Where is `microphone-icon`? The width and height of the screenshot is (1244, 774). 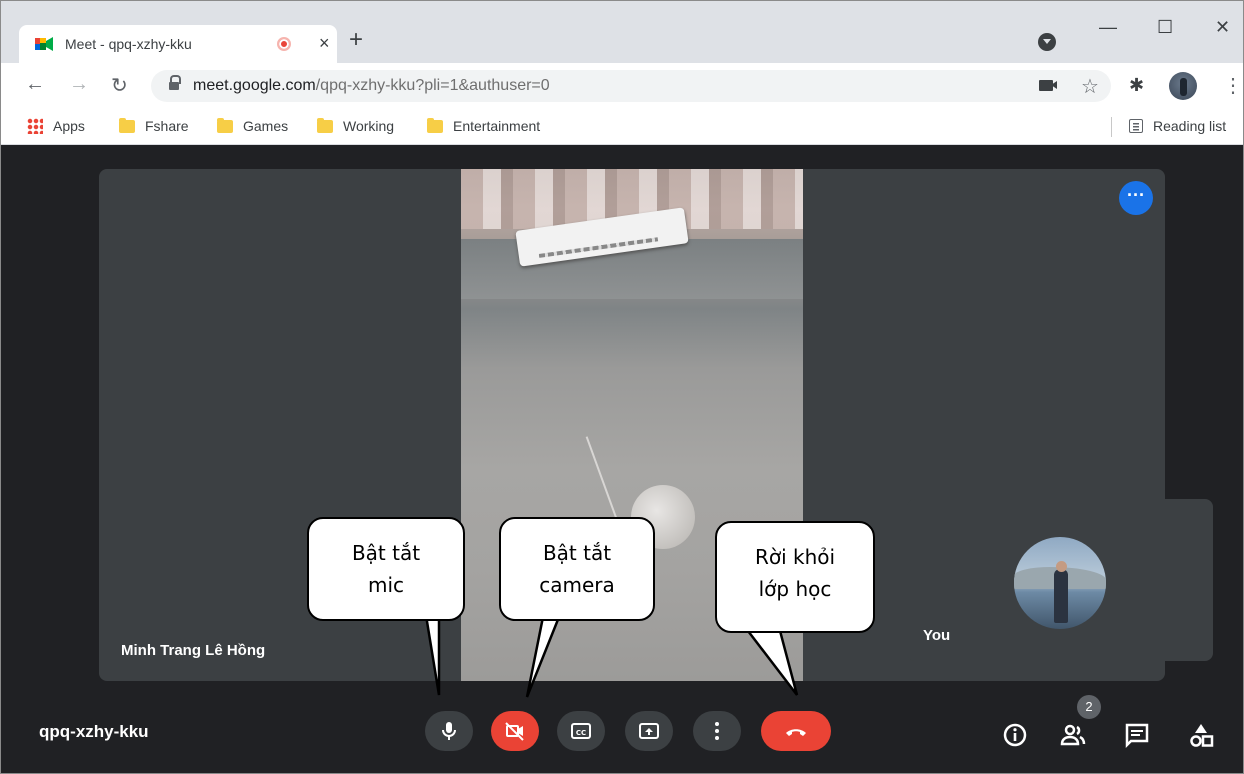 microphone-icon is located at coordinates (449, 731).